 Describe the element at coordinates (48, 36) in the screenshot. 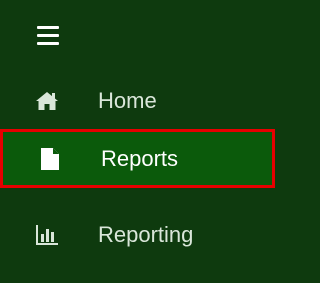

I see `hamburger-menu-icon` at that location.